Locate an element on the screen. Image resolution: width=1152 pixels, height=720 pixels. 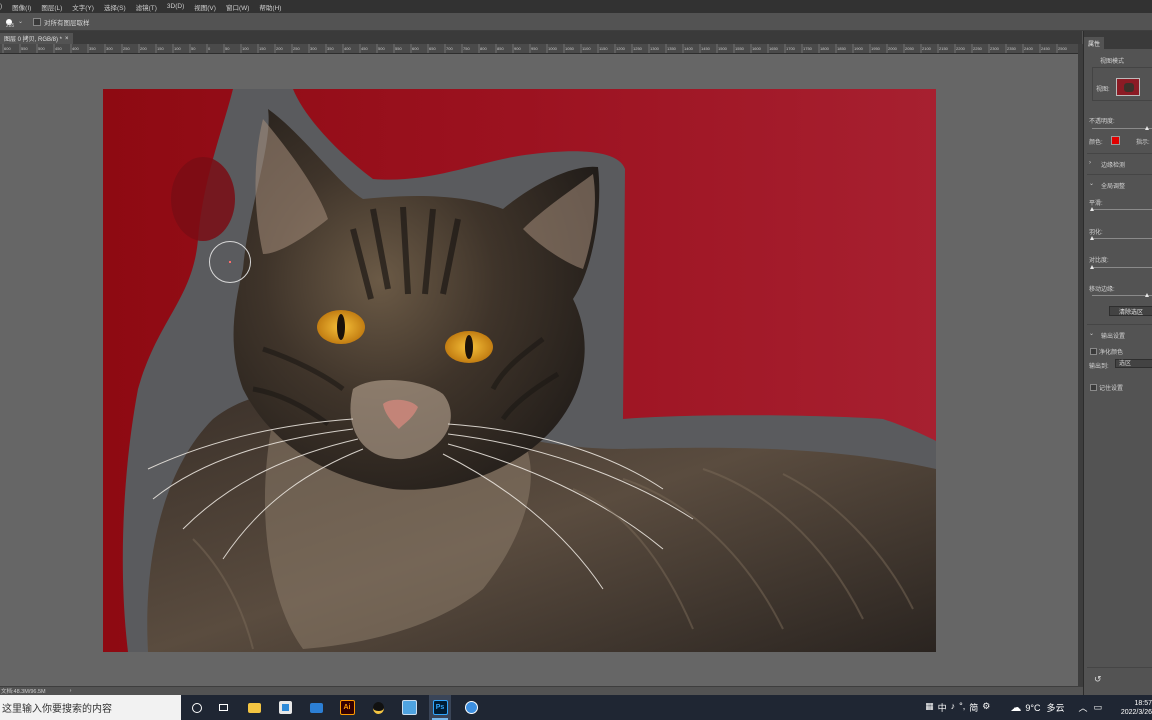
edge-detect-header: 边缘检测 is located at coordinates (1113, 164).